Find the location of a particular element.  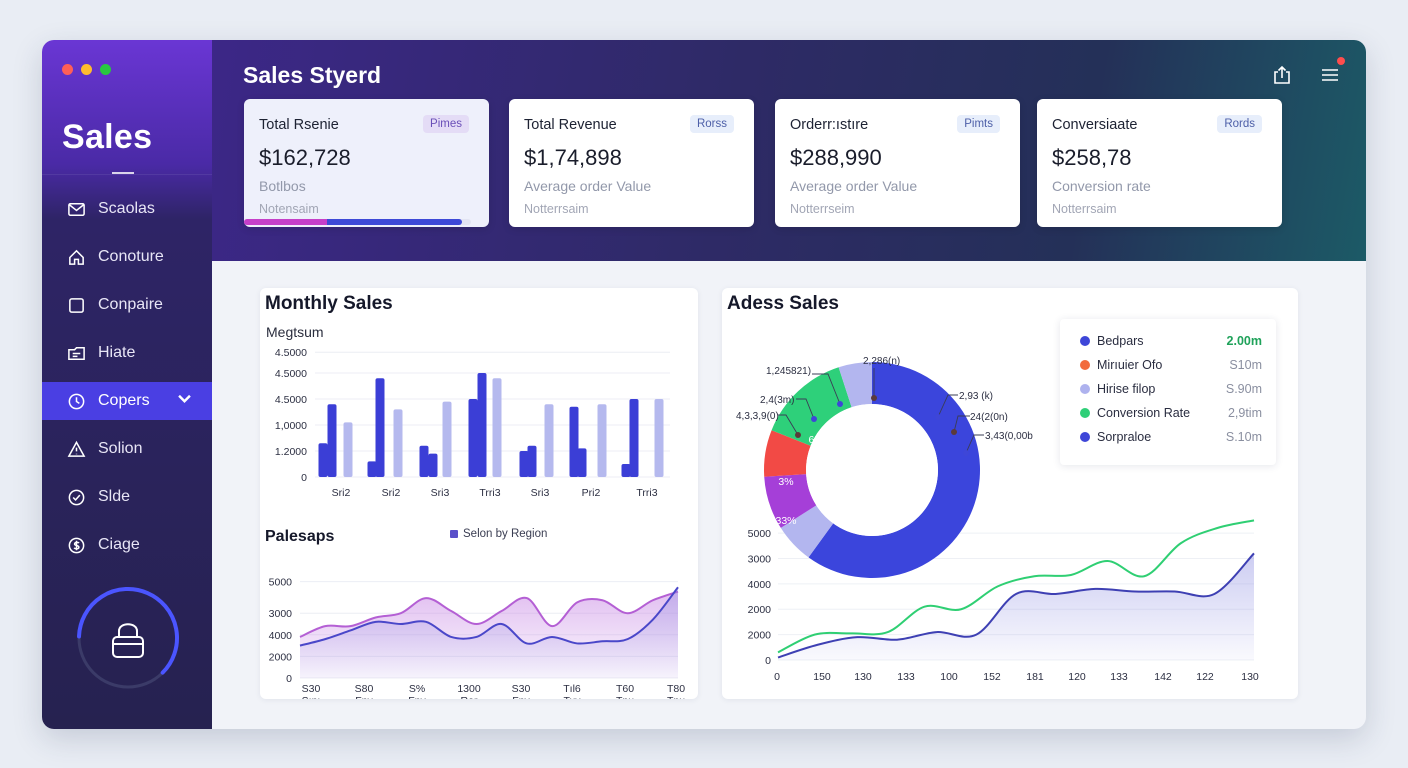

kpi-value: $288,990 is located at coordinates (836, 157).